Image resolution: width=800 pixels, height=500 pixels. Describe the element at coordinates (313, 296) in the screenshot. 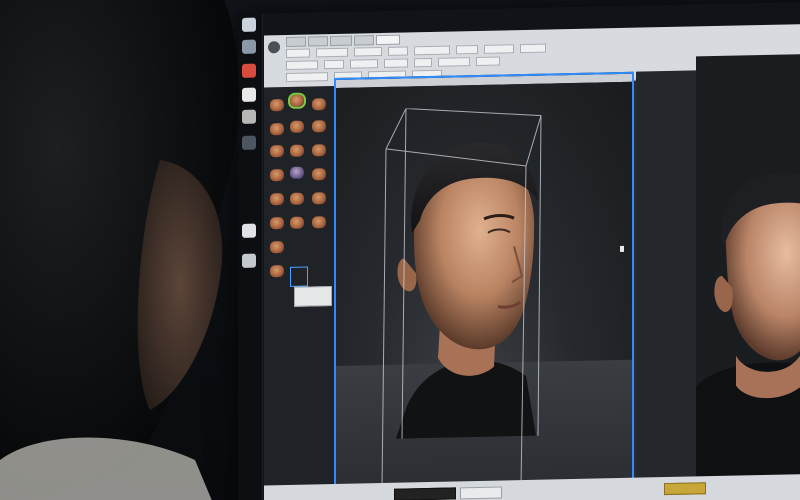

I see `thumbnail-tooltip` at that location.